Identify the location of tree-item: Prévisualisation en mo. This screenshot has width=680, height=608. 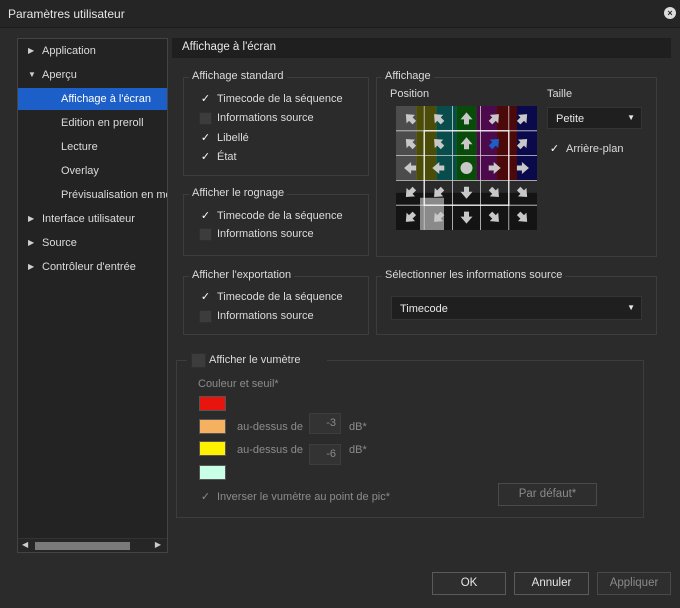
(92, 195).